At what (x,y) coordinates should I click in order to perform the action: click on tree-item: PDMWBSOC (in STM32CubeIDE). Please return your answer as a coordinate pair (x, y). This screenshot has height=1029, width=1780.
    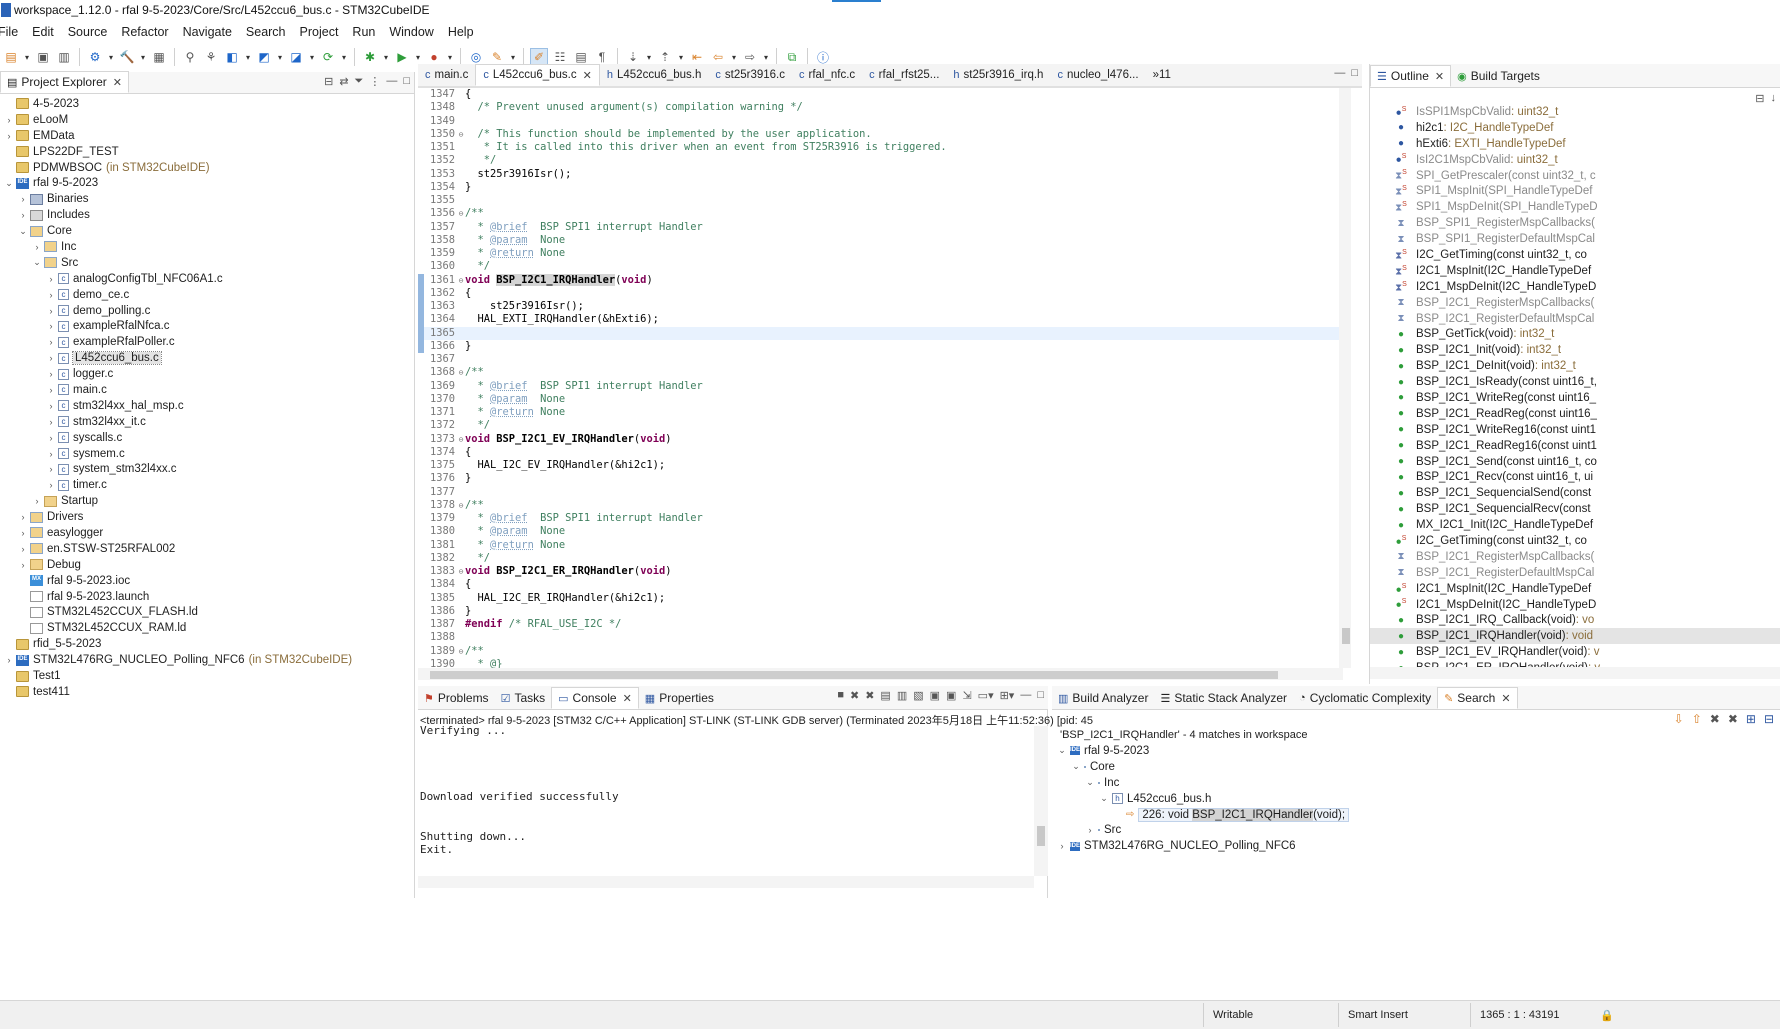
    Looking at the image, I should click on (207, 168).